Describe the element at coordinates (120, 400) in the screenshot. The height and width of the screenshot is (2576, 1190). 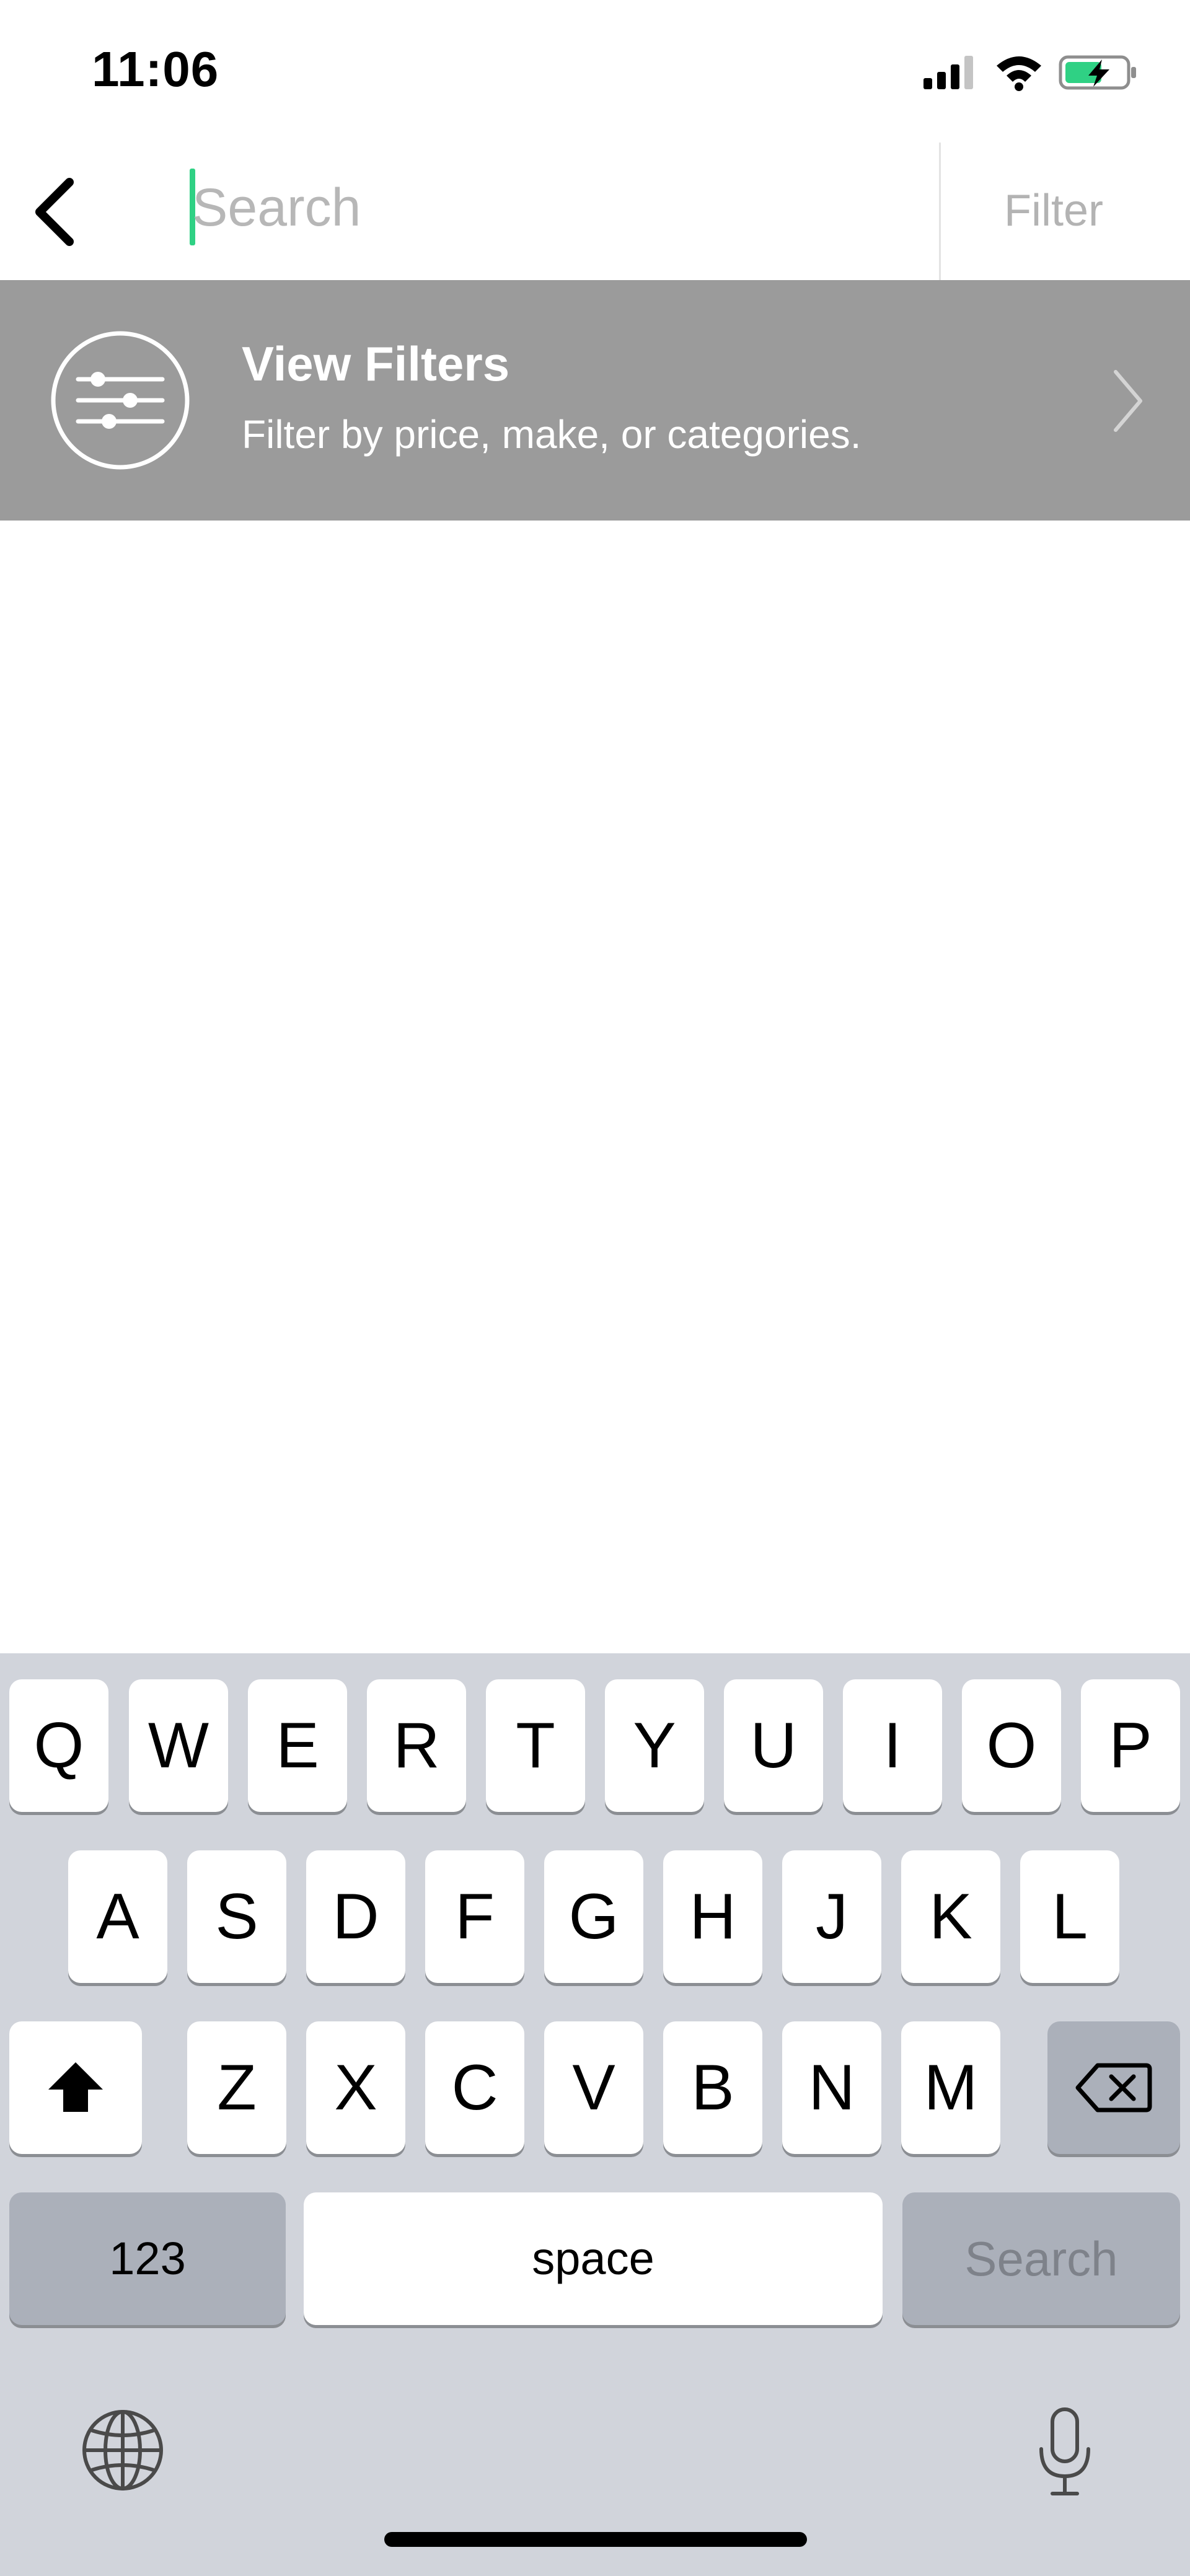
I see `sliders-icon` at that location.